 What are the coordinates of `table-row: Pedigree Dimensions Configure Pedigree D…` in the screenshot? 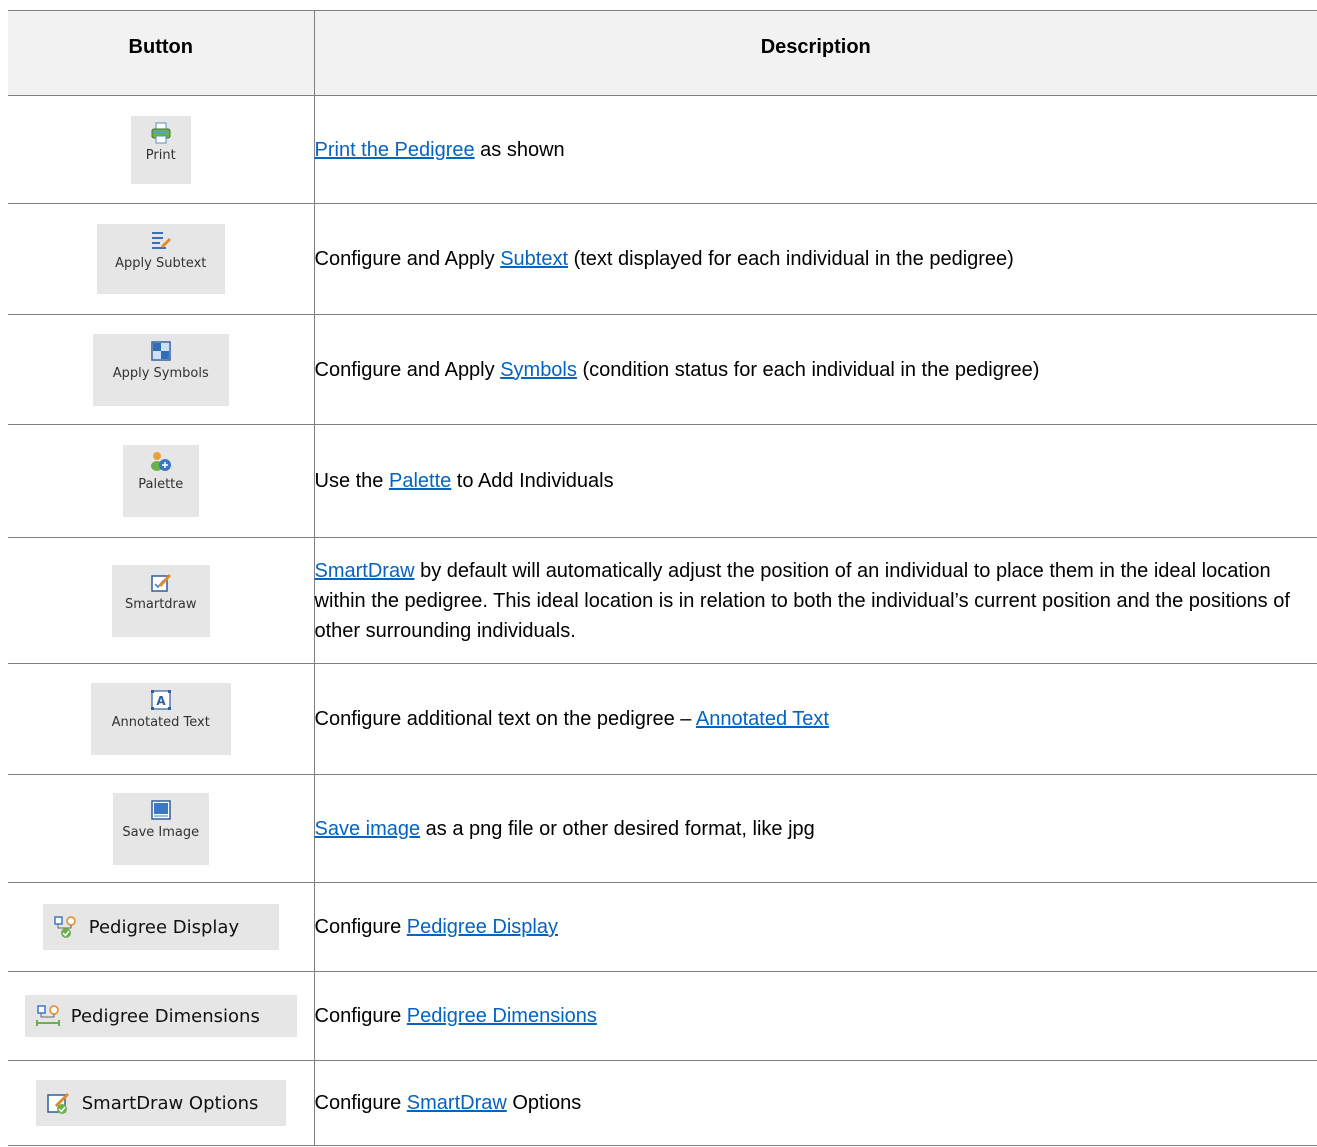 It's located at (662, 1016).